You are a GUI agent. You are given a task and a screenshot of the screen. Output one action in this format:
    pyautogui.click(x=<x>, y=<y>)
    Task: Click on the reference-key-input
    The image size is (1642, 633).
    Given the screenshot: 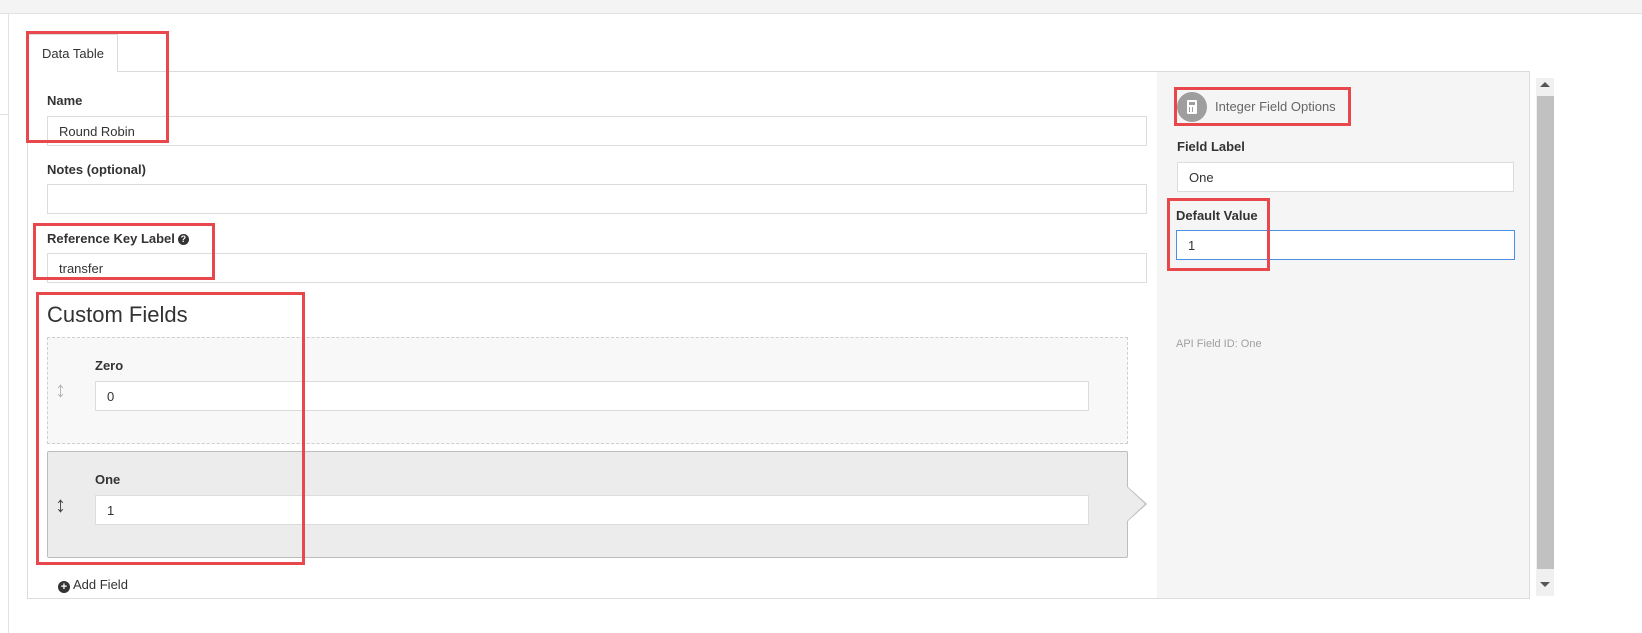 What is the action you would take?
    pyautogui.click(x=597, y=268)
    